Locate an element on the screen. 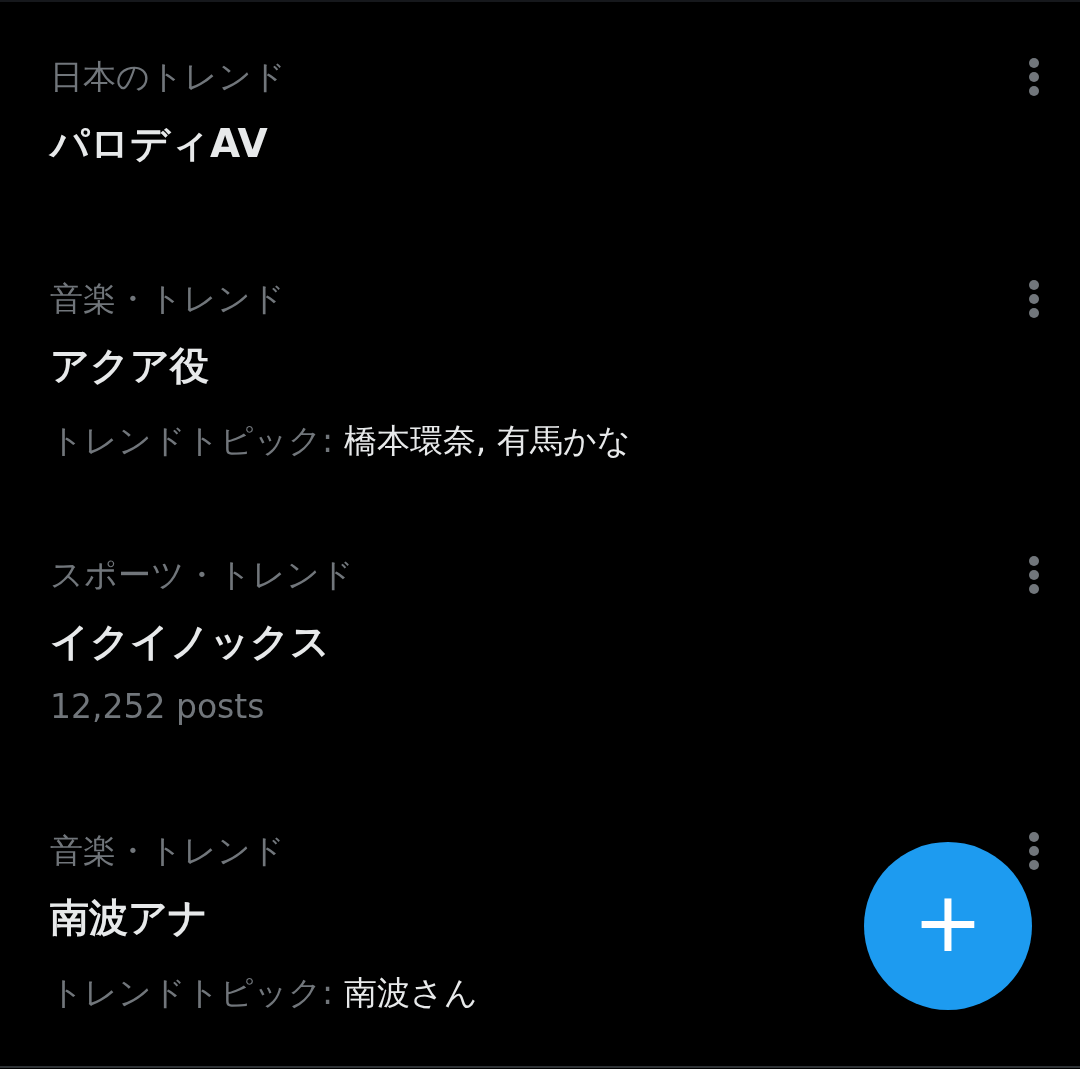 This screenshot has height=1069, width=1080. trend-category: 日本のトレンド is located at coordinates (168, 77).